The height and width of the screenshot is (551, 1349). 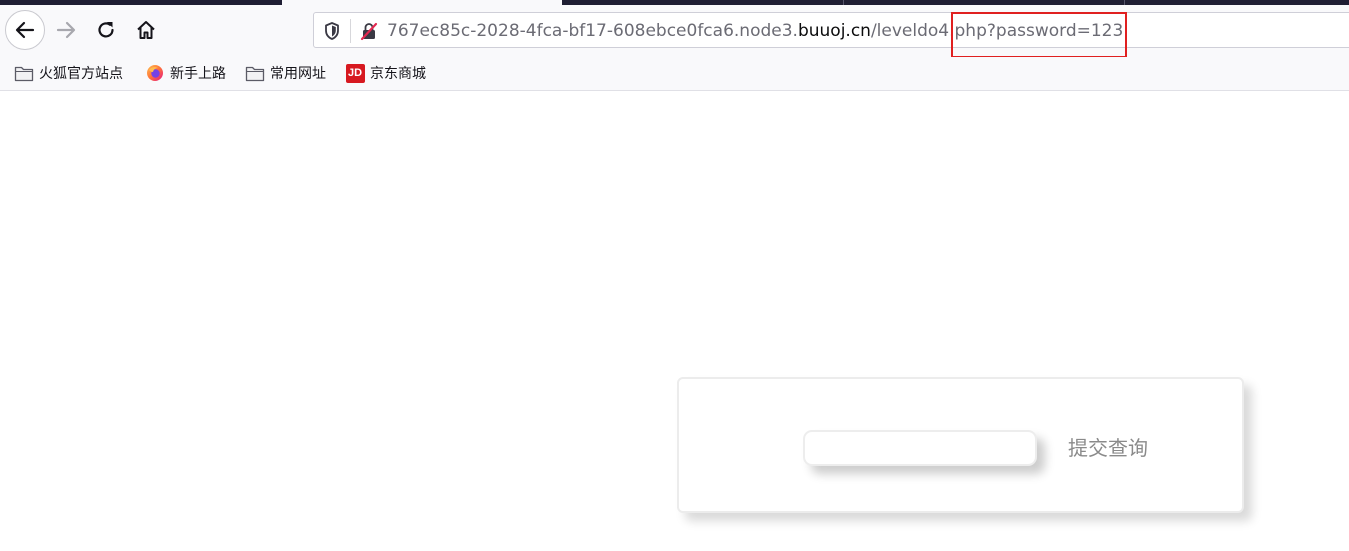 I want to click on url-host: buuoj.cn, so click(x=834, y=31).